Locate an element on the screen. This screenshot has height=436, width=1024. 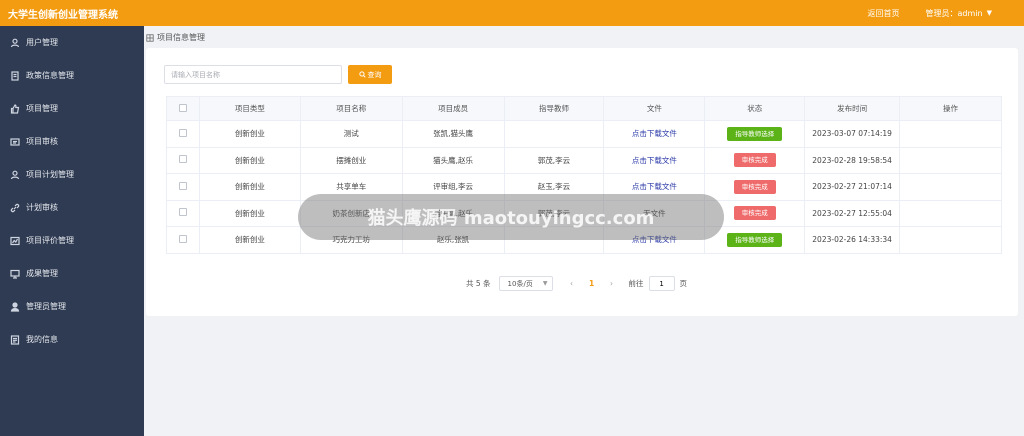
sidebar-item-label: 我的信息 is located at coordinates (42, 339).